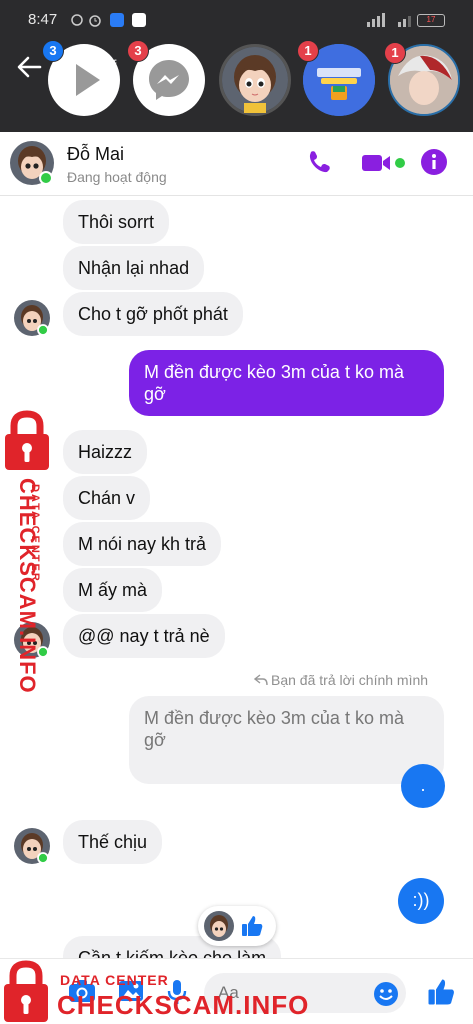 The width and height of the screenshot is (473, 1024). I want to click on chat-head-messenger: 3, so click(166, 78).